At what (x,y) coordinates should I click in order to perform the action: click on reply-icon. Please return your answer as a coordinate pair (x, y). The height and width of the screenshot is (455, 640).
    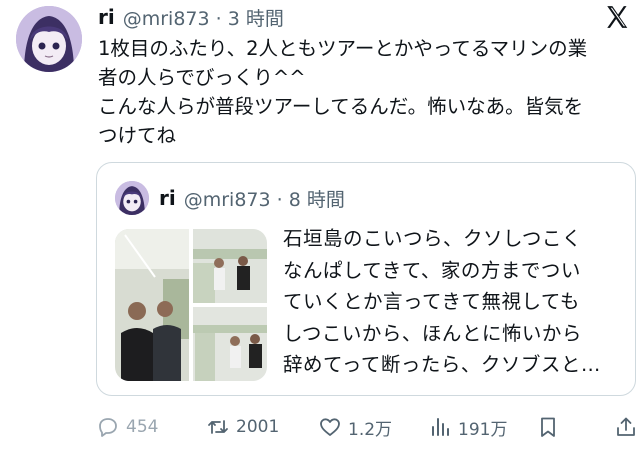
    Looking at the image, I should click on (108, 427).